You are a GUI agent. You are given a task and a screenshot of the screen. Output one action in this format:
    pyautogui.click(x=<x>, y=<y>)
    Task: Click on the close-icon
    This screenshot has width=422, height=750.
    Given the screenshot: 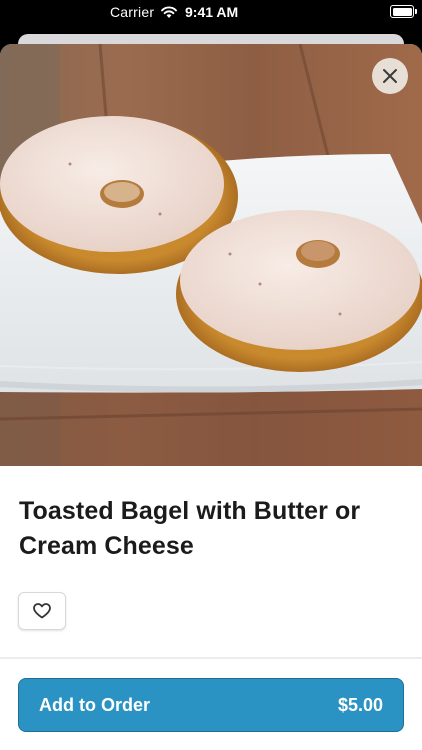 What is the action you would take?
    pyautogui.click(x=390, y=76)
    